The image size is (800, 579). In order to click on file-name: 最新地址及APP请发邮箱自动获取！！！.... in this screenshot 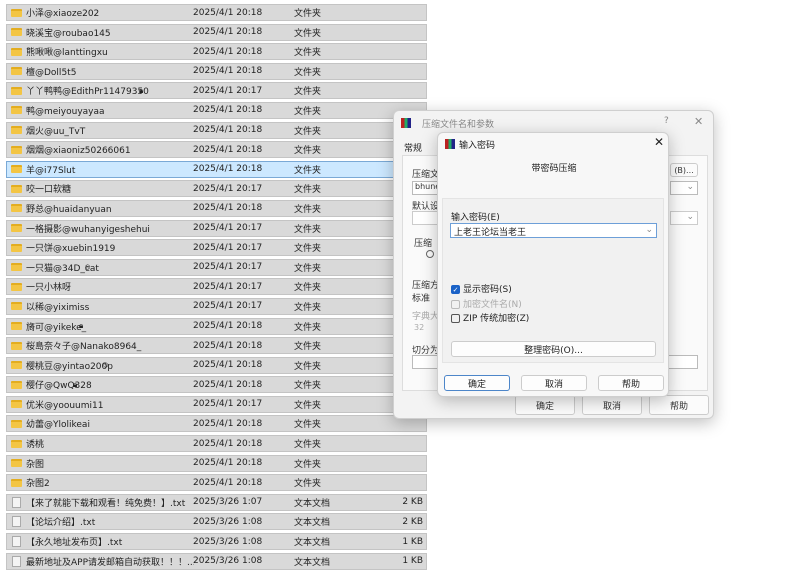, I will do `click(110, 562)`.